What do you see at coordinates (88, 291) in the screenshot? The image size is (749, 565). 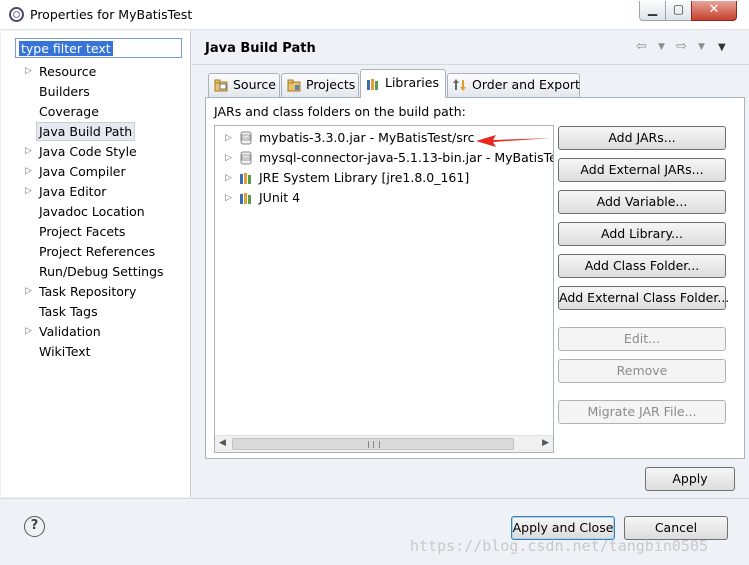 I see `sidebar-item-label: Task Repository` at bounding box center [88, 291].